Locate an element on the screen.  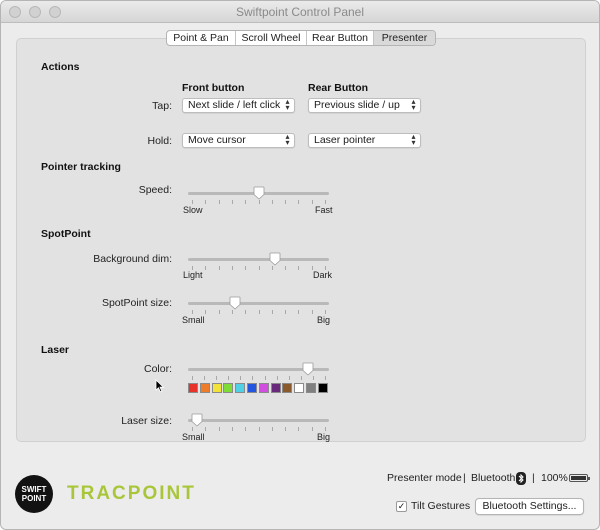
spotpoint-heading: SpotPoint is located at coordinates (66, 234).